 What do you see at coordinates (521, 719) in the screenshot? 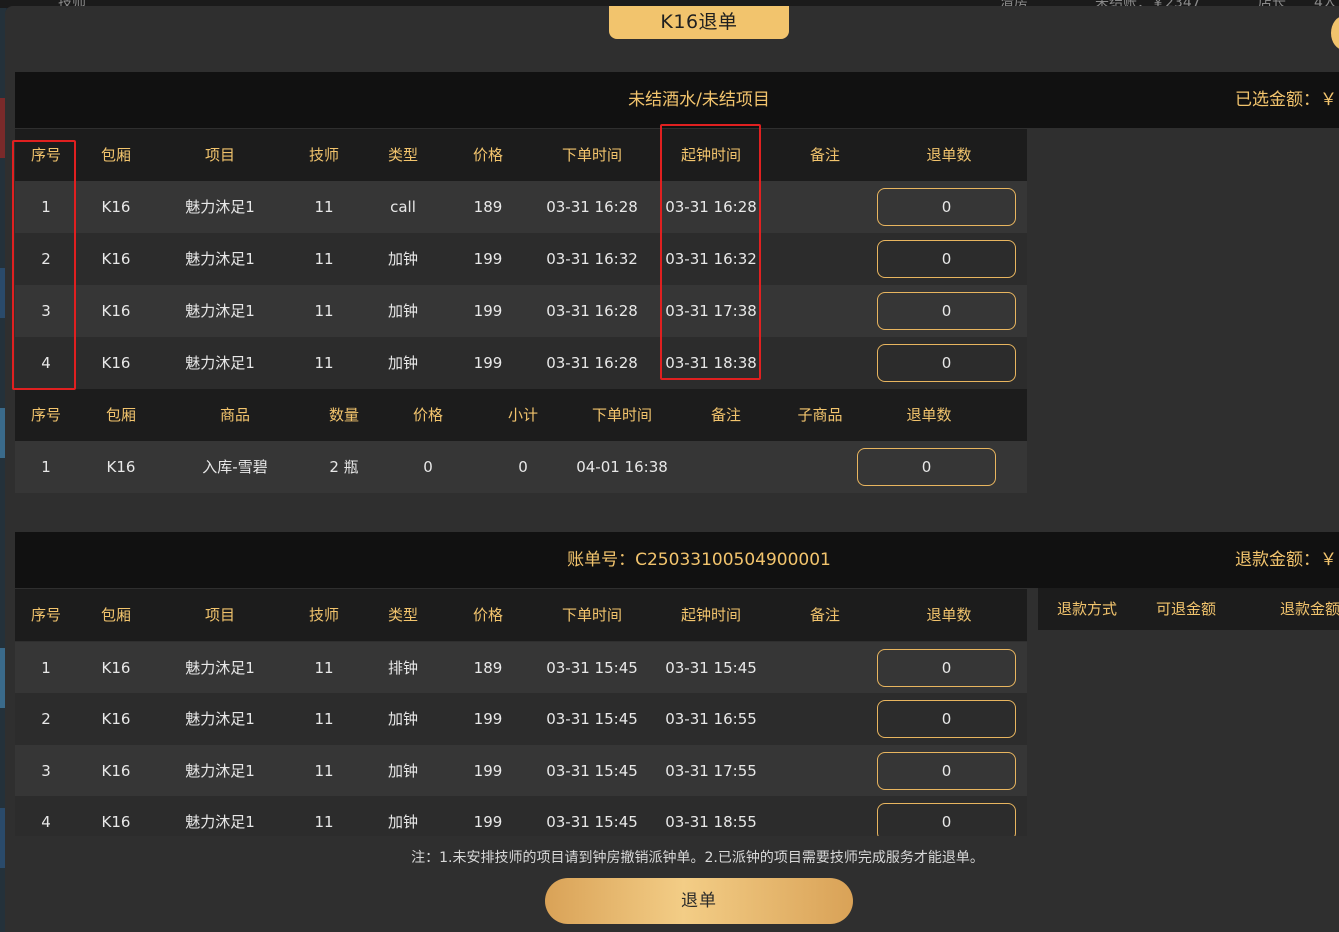
I see `table-row: 2 K16 魅力沐足1 11 加钟 199 03-31 15:45 03-31 16:55 0` at bounding box center [521, 719].